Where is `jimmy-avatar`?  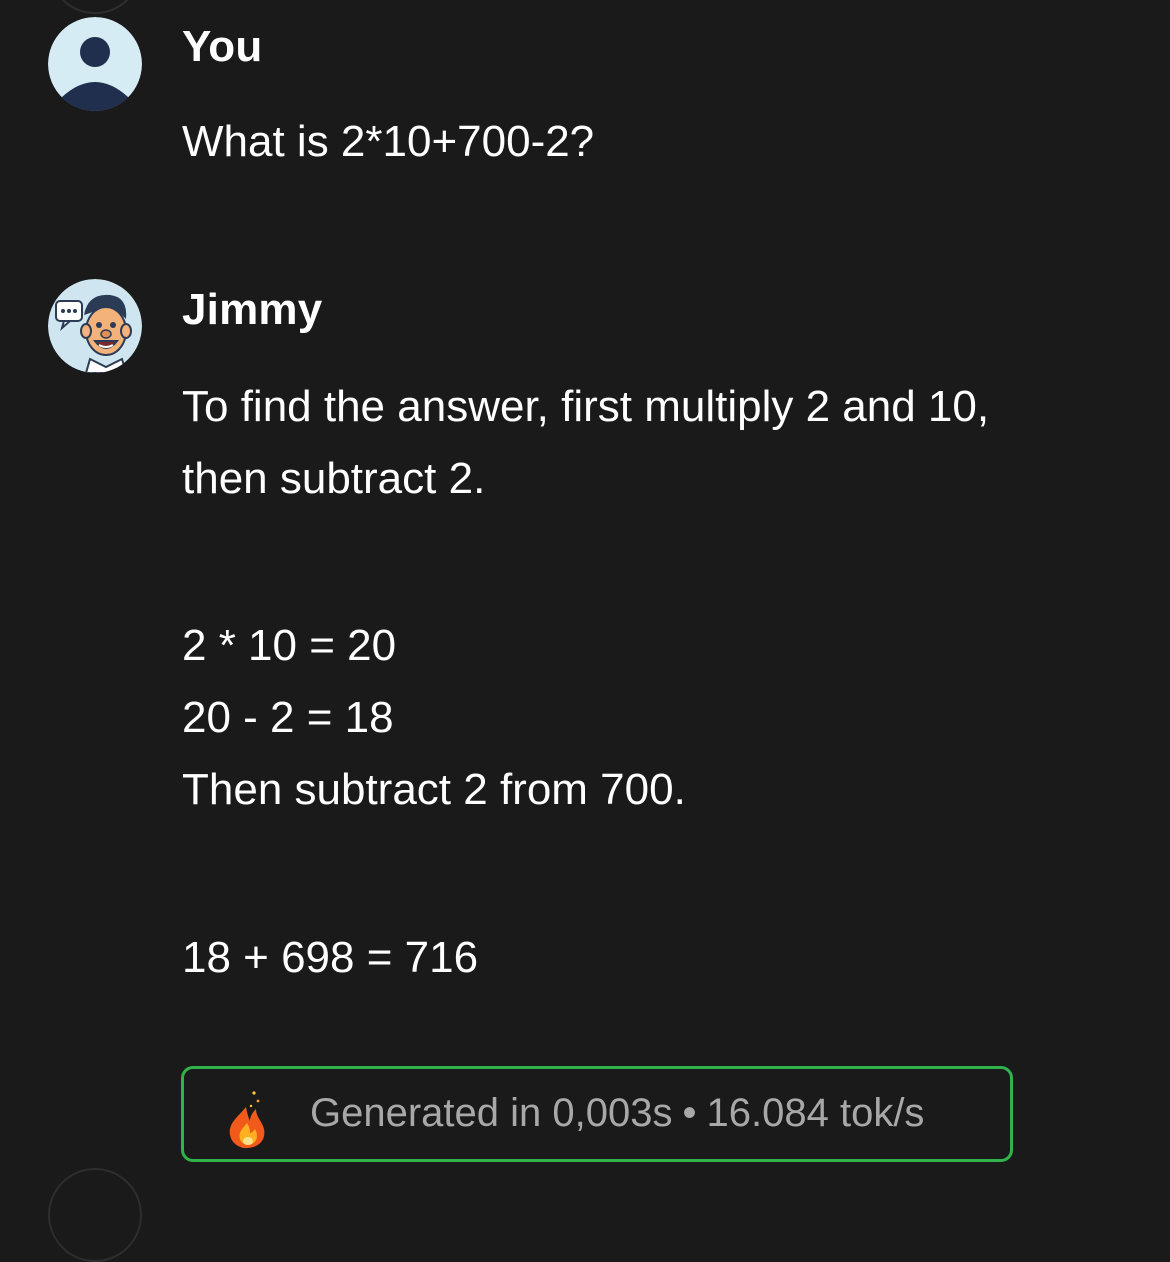
jimmy-avatar is located at coordinates (95, 326).